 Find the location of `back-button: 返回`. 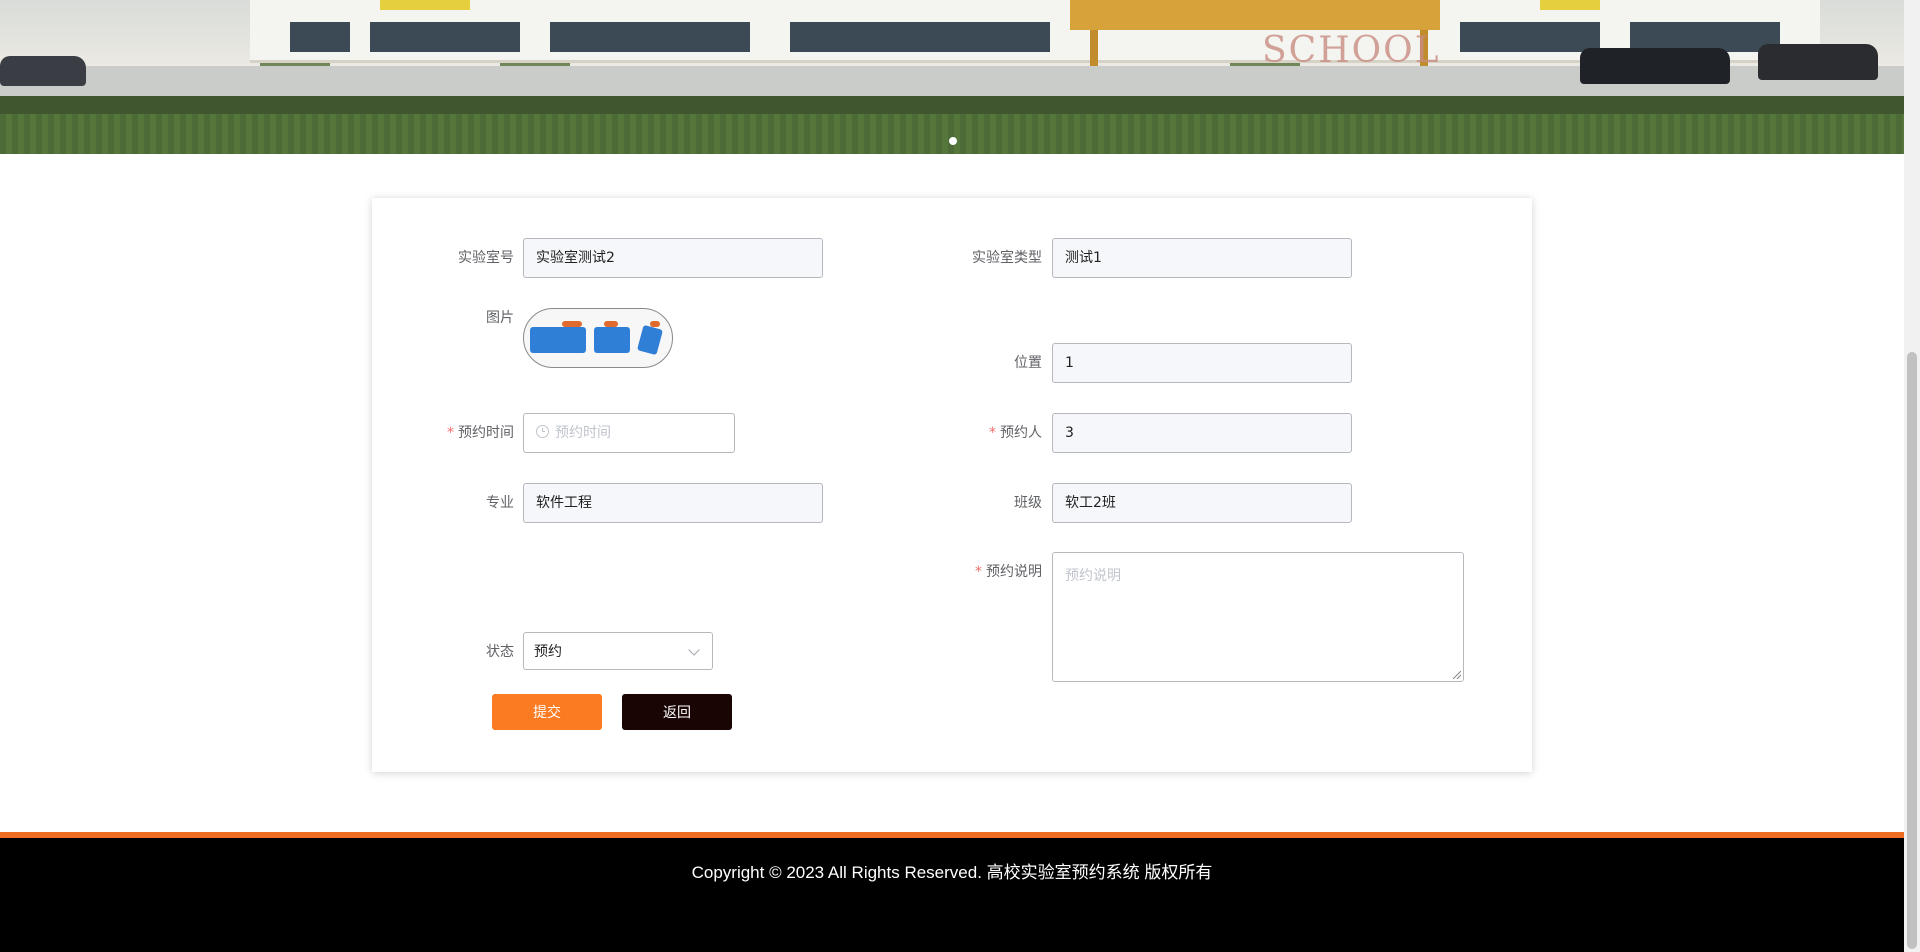

back-button: 返回 is located at coordinates (677, 712).